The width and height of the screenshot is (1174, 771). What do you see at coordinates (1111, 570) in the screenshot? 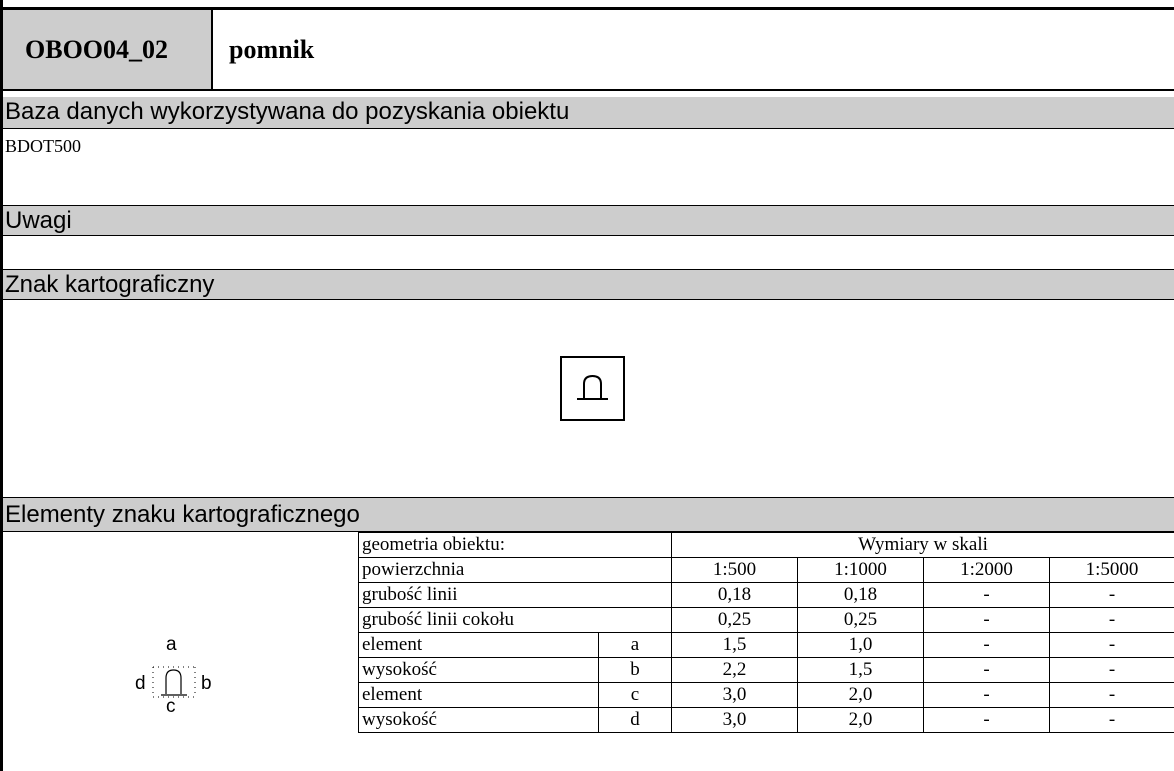
I see `scale-header: 1:5000` at bounding box center [1111, 570].